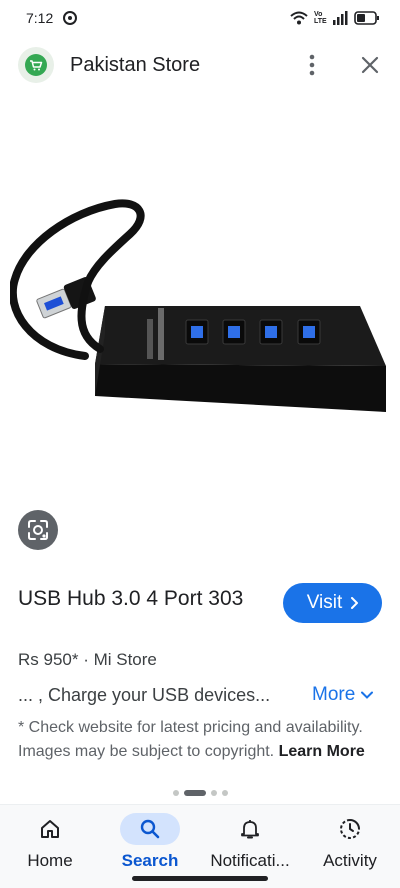 The image size is (400, 888). What do you see at coordinates (350, 860) in the screenshot?
I see `nav-label-activity: Activity` at bounding box center [350, 860].